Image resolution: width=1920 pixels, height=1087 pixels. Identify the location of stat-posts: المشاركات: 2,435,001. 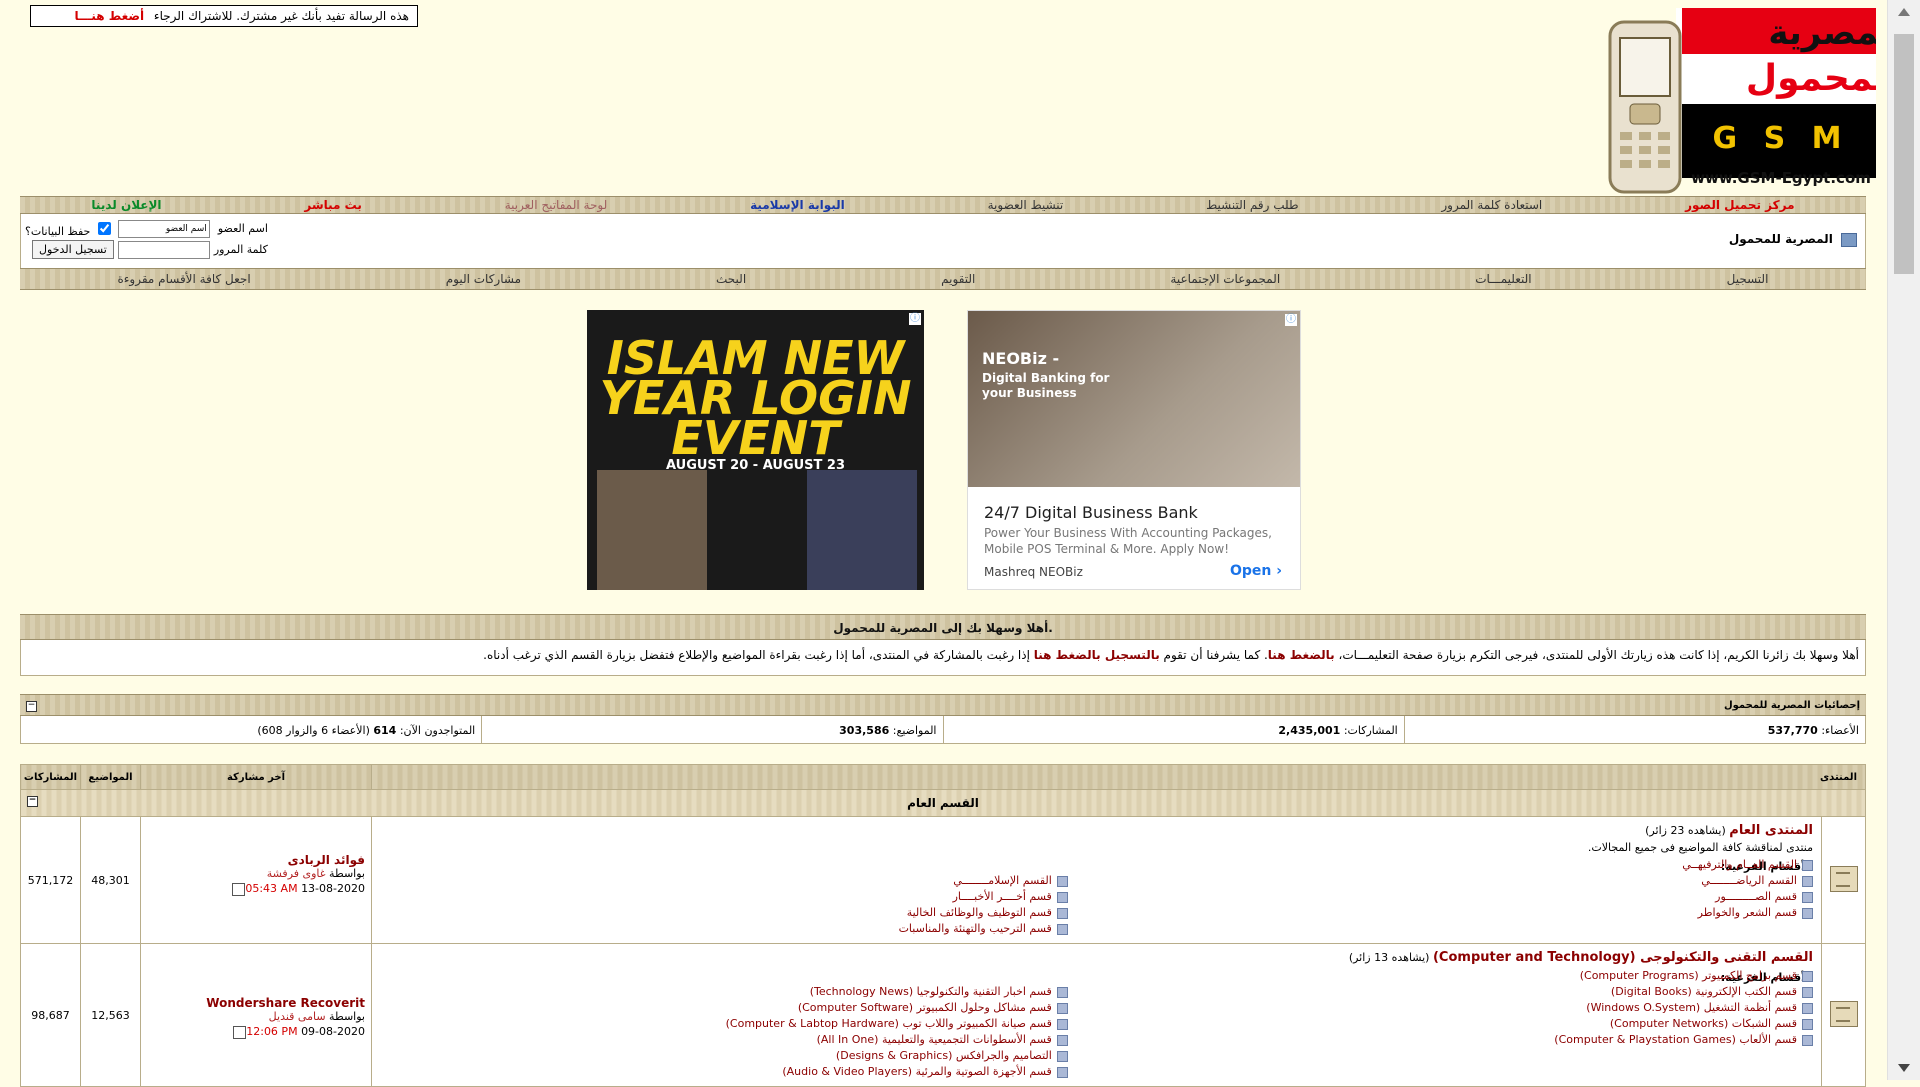
(1173, 729).